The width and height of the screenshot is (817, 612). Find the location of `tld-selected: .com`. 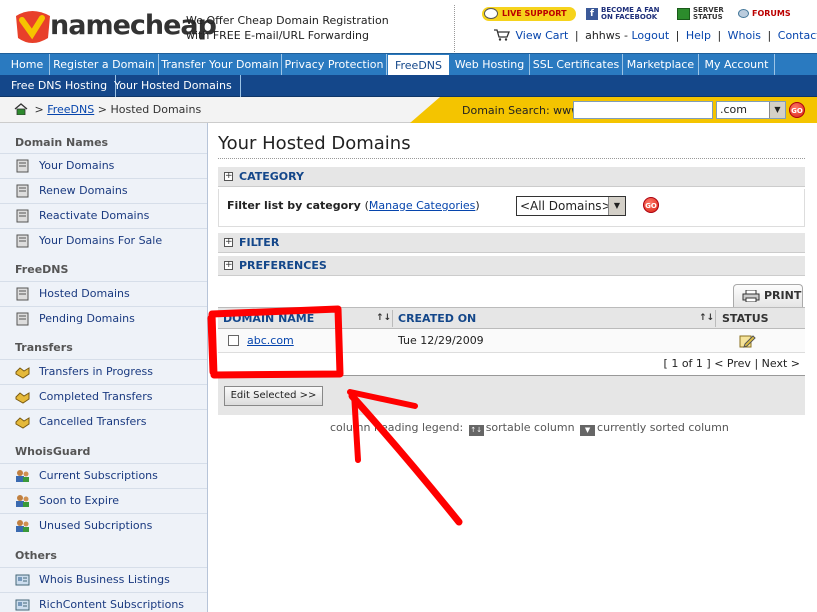

tld-selected: .com is located at coordinates (733, 109).